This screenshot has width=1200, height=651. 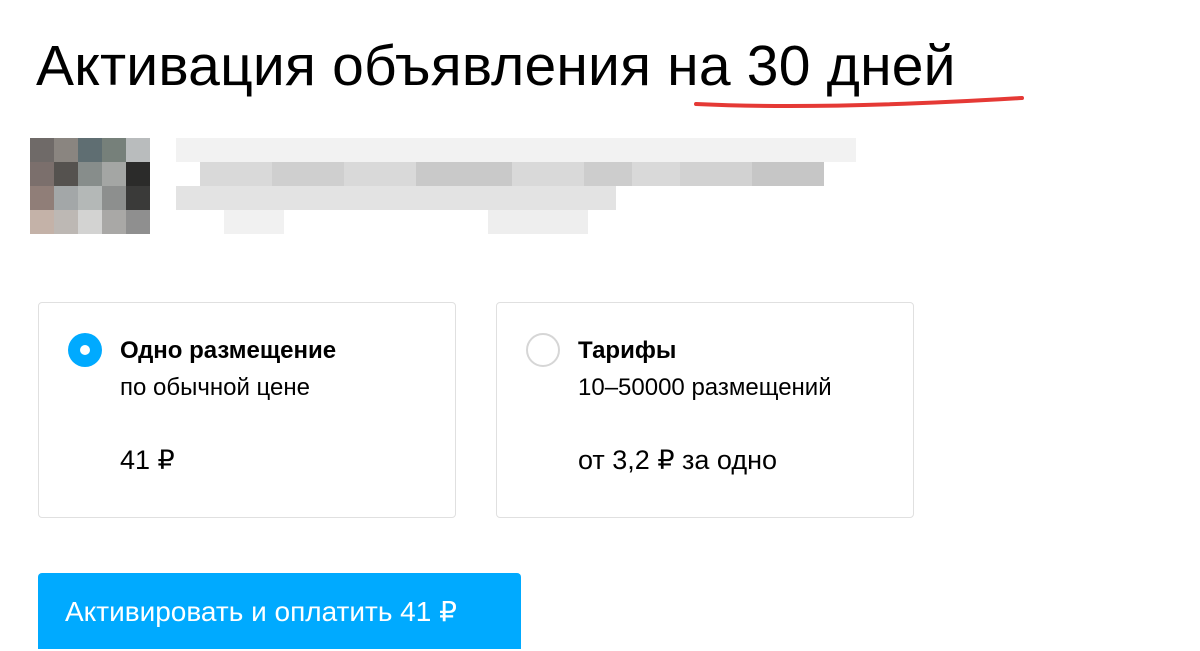 What do you see at coordinates (627, 350) in the screenshot?
I see `option-title: Тарифы` at bounding box center [627, 350].